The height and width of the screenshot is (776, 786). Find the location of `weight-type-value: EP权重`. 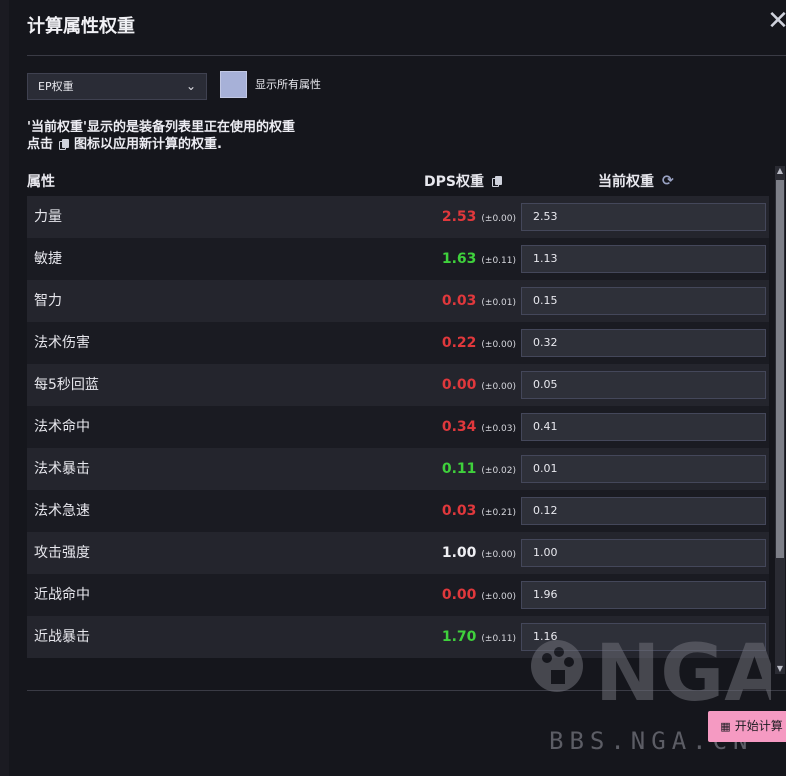

weight-type-value: EP权重 is located at coordinates (56, 86).